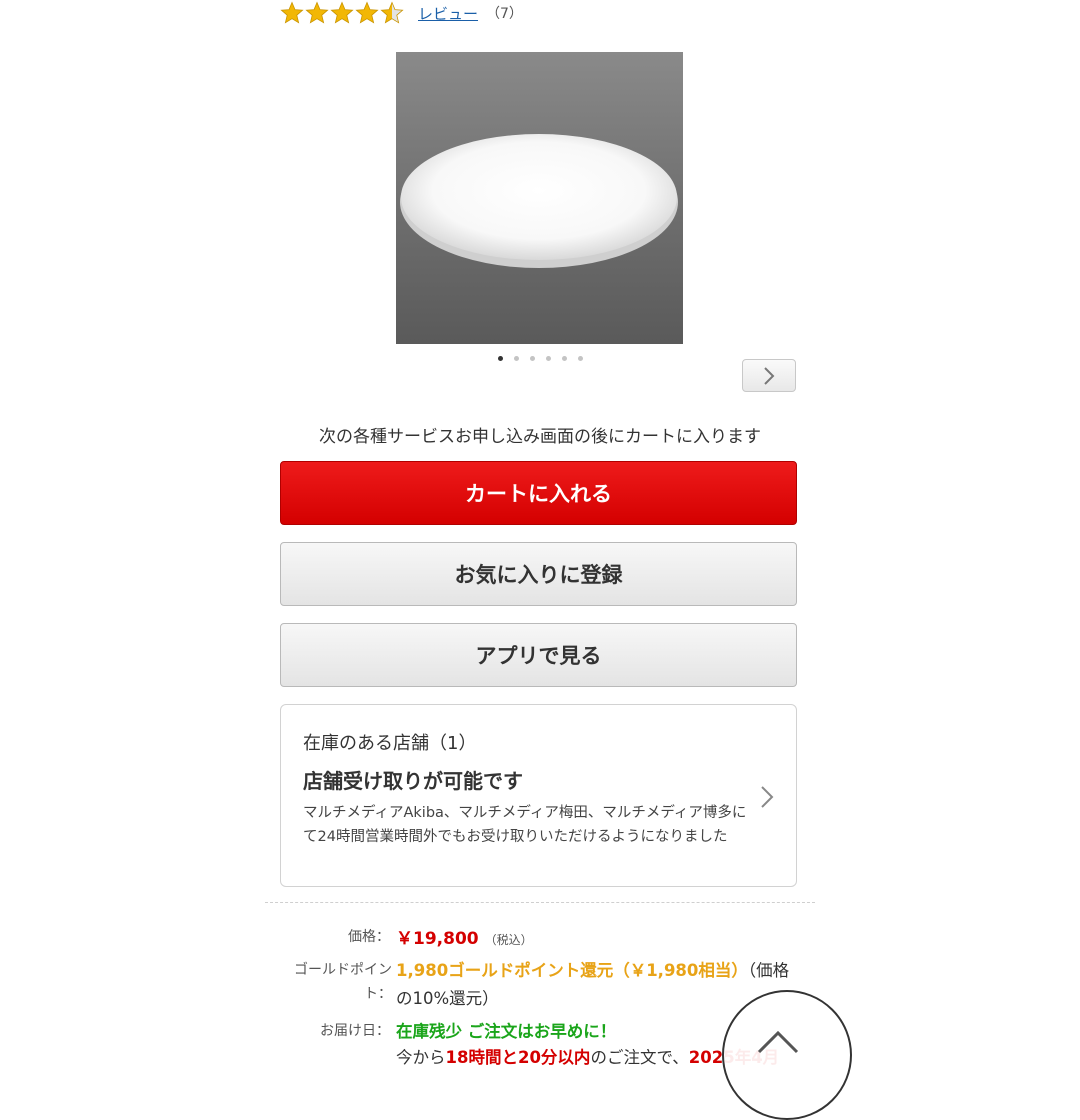  I want to click on add-to-cart-button: カートに入れる, so click(538, 493).